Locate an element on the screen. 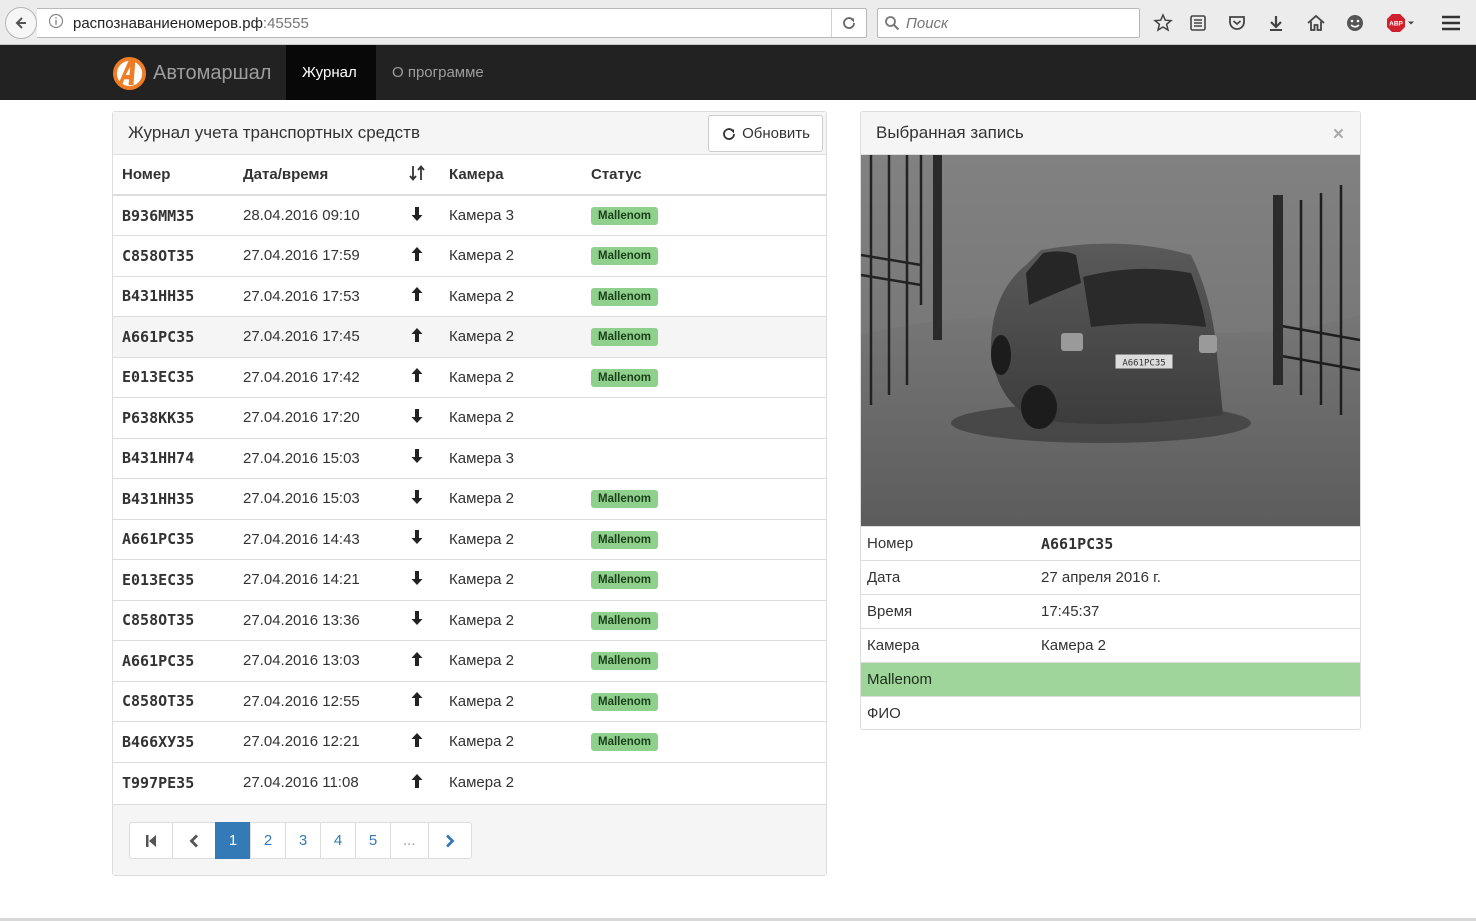  table-header-row: Номер Дата/время Камера Статус is located at coordinates (469, 175).